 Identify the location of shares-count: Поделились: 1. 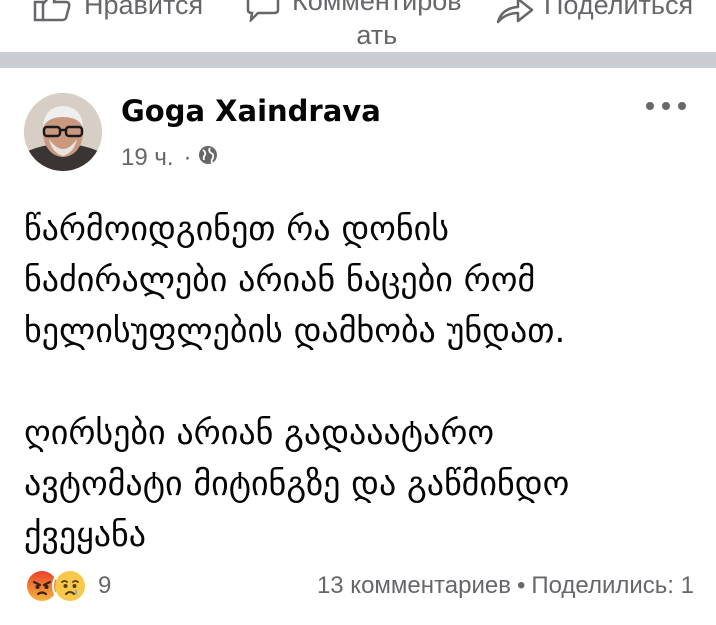
(612, 585).